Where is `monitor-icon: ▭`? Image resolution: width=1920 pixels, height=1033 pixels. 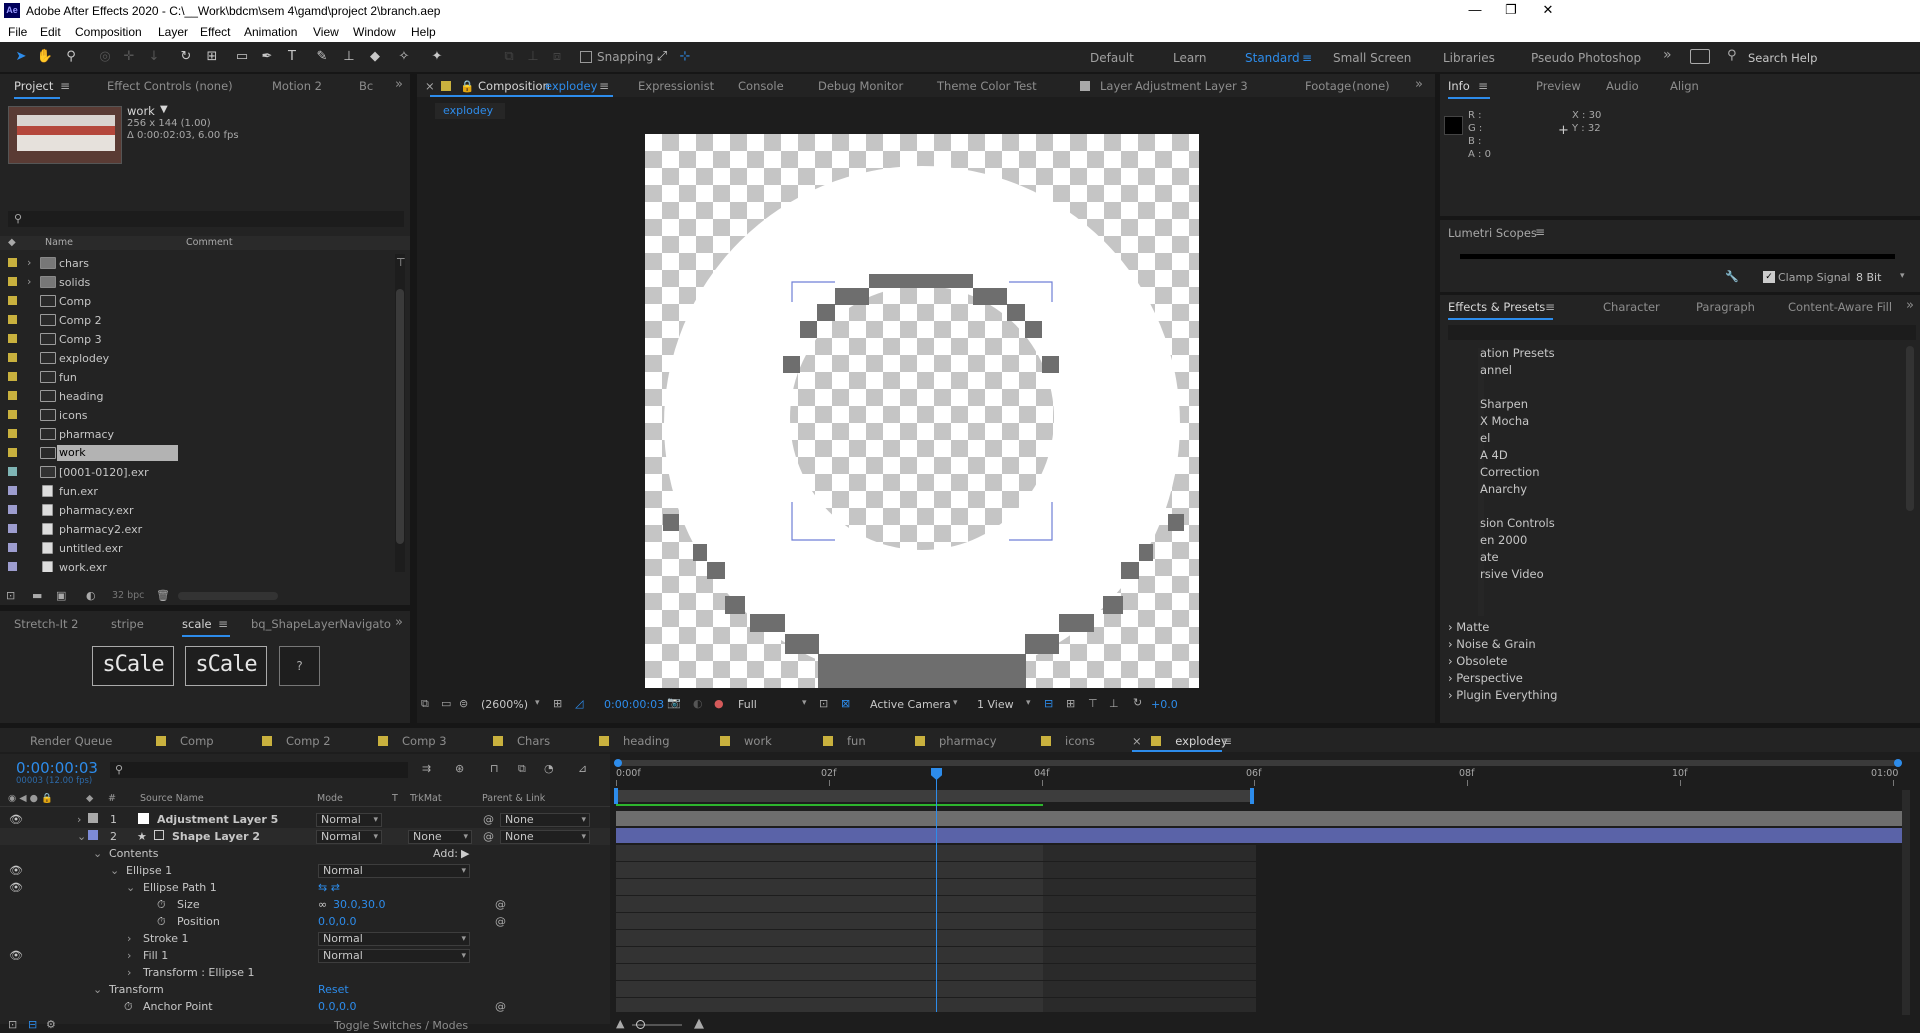
monitor-icon: ▭ is located at coordinates (446, 703).